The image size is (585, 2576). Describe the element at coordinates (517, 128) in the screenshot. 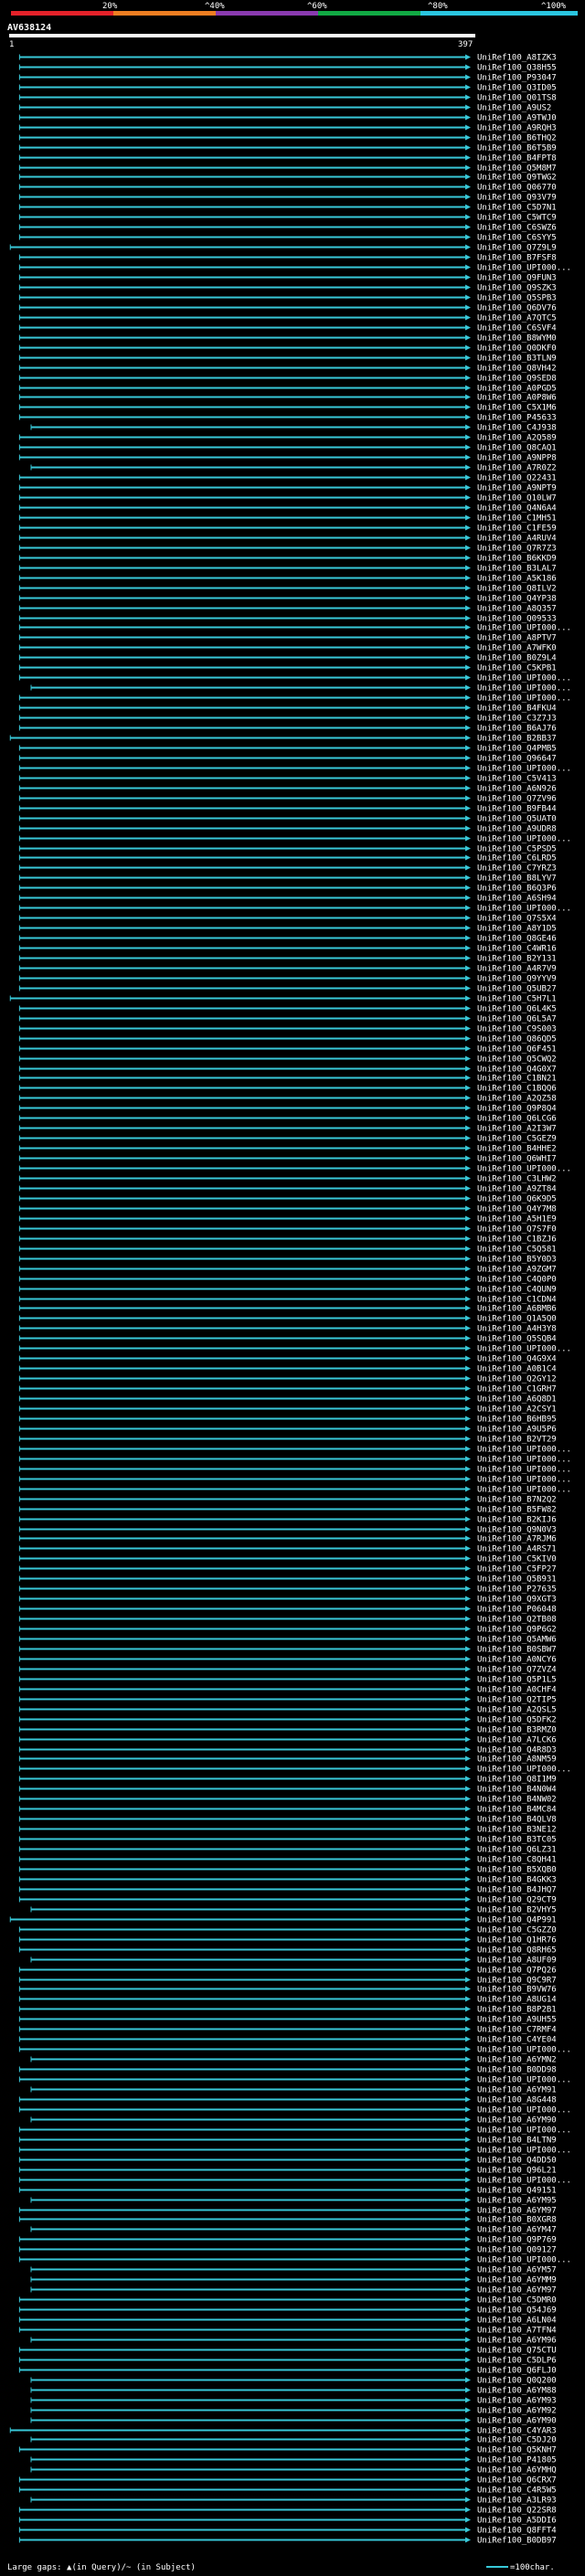

I see `hit-label: UniRef100_A9RQH3` at that location.